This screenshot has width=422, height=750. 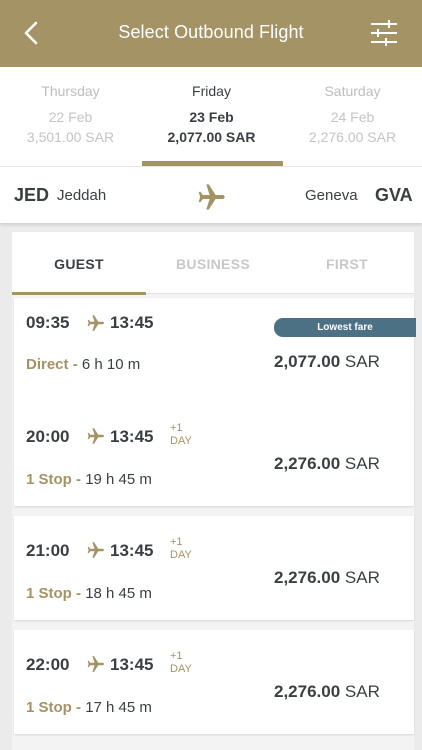 I want to click on departure-time: 22:00, so click(x=48, y=664).